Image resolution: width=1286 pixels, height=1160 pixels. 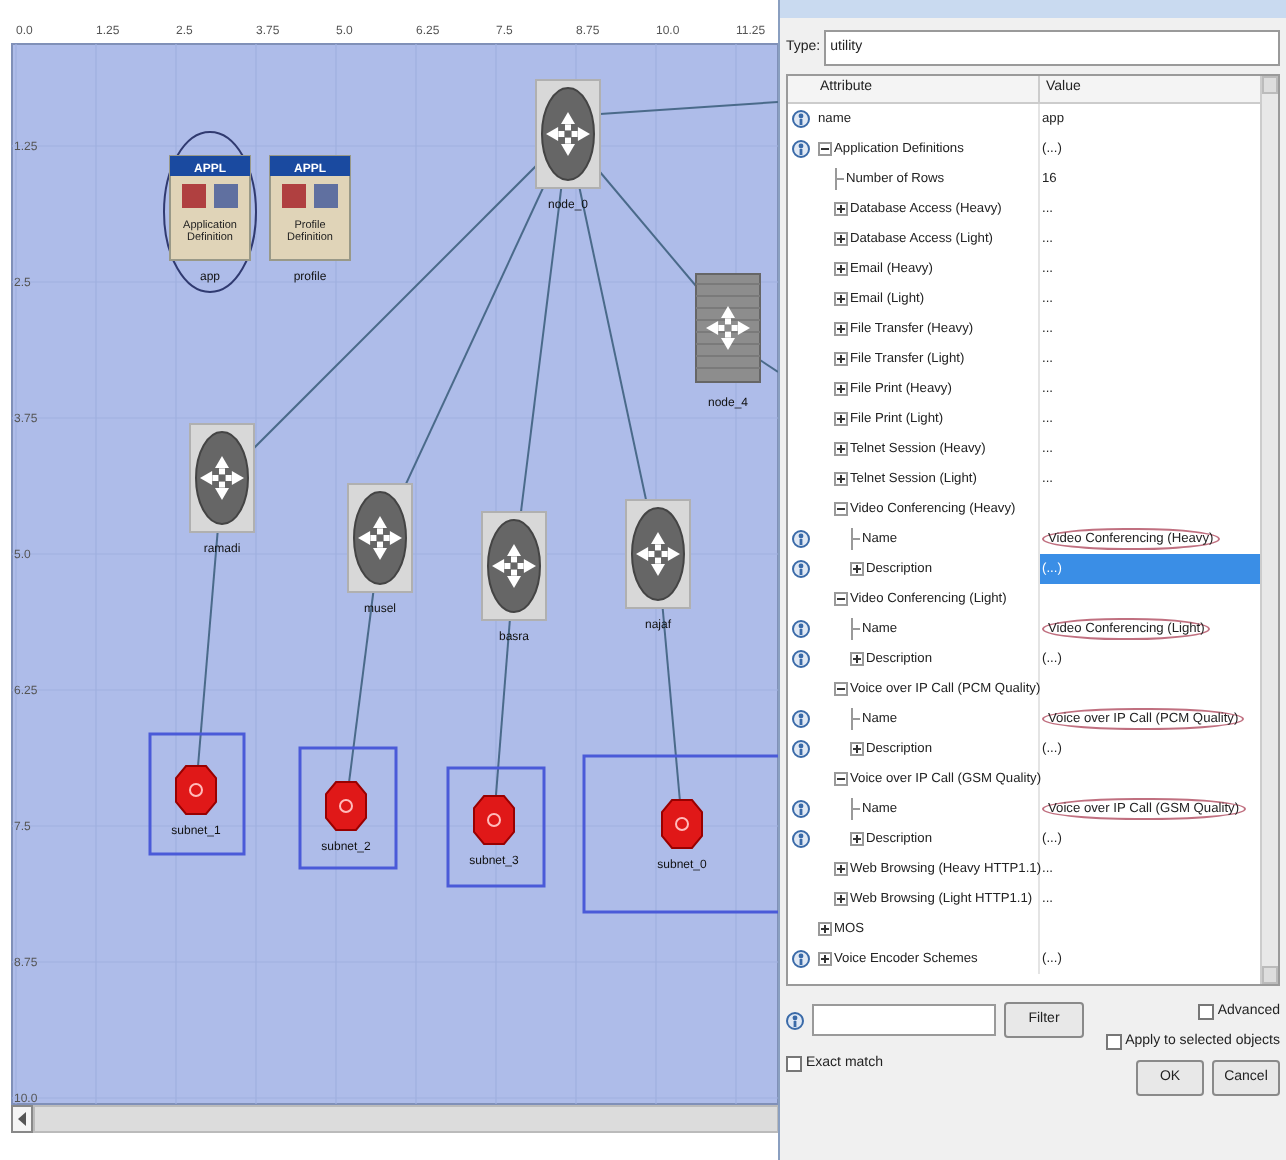 I want to click on link-line, so click(x=768, y=366).